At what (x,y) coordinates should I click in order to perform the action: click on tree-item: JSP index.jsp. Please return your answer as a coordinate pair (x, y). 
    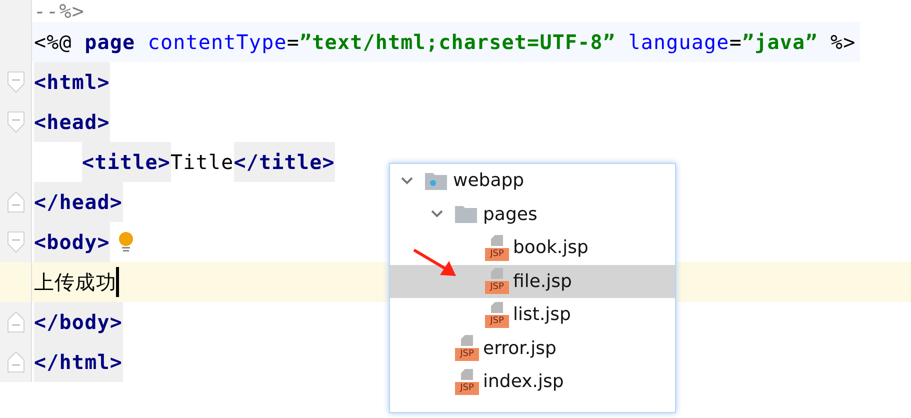
    Looking at the image, I should click on (532, 381).